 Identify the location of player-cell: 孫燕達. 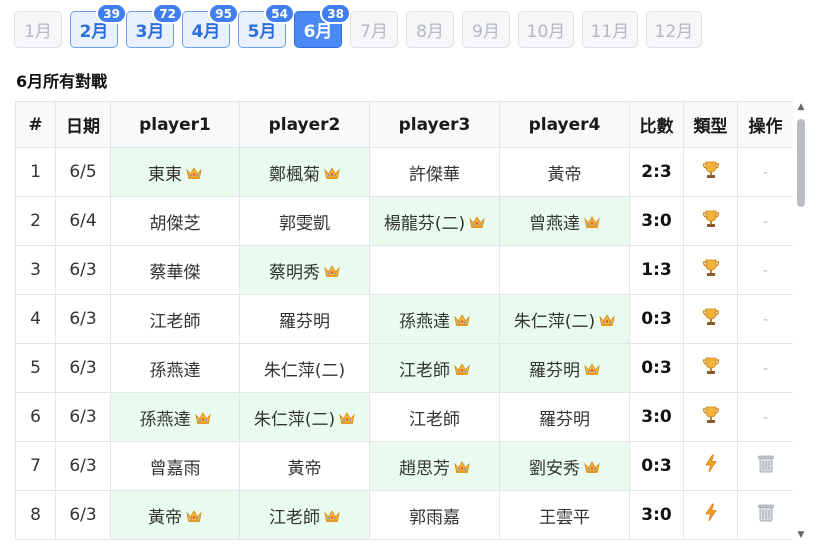
(434, 319).